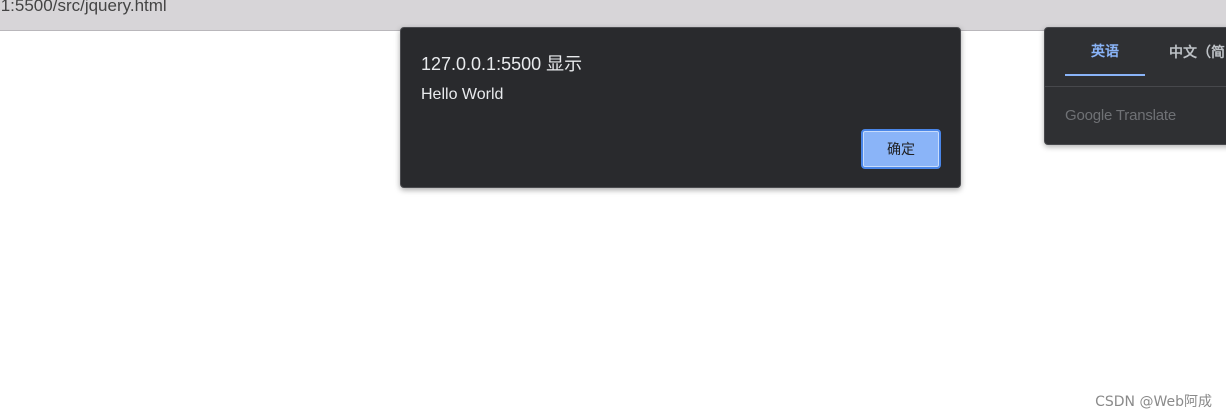 The height and width of the screenshot is (418, 1226). Describe the element at coordinates (901, 149) in the screenshot. I see `ok-button: 确定` at that location.